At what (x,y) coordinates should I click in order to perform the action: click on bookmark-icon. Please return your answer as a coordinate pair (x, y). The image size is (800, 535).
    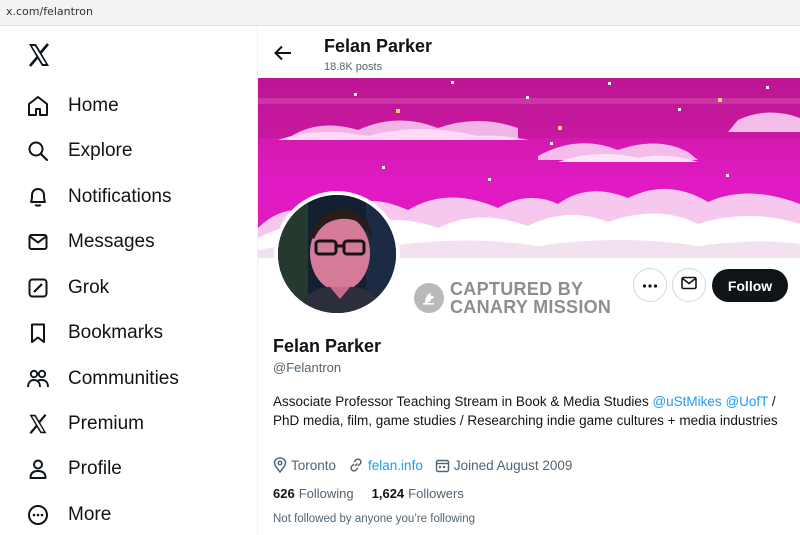
    Looking at the image, I should click on (38, 333).